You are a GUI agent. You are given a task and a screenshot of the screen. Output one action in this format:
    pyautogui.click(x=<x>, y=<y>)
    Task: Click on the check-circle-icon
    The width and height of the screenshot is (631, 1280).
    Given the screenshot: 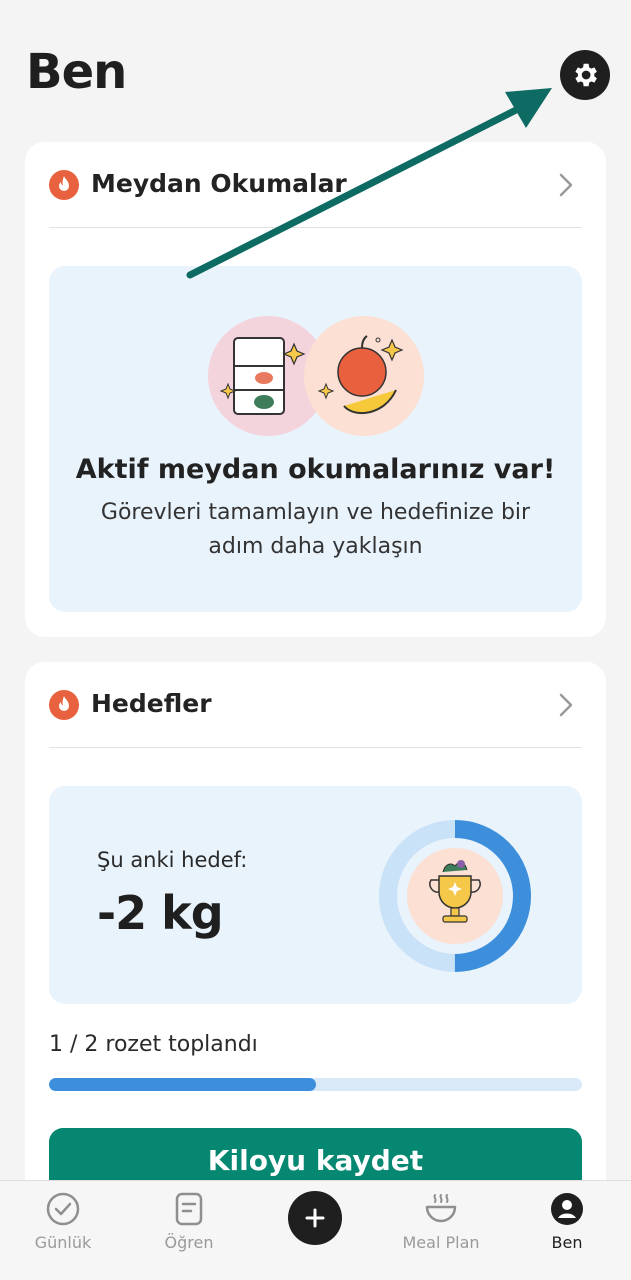 What is the action you would take?
    pyautogui.click(x=63, y=1209)
    